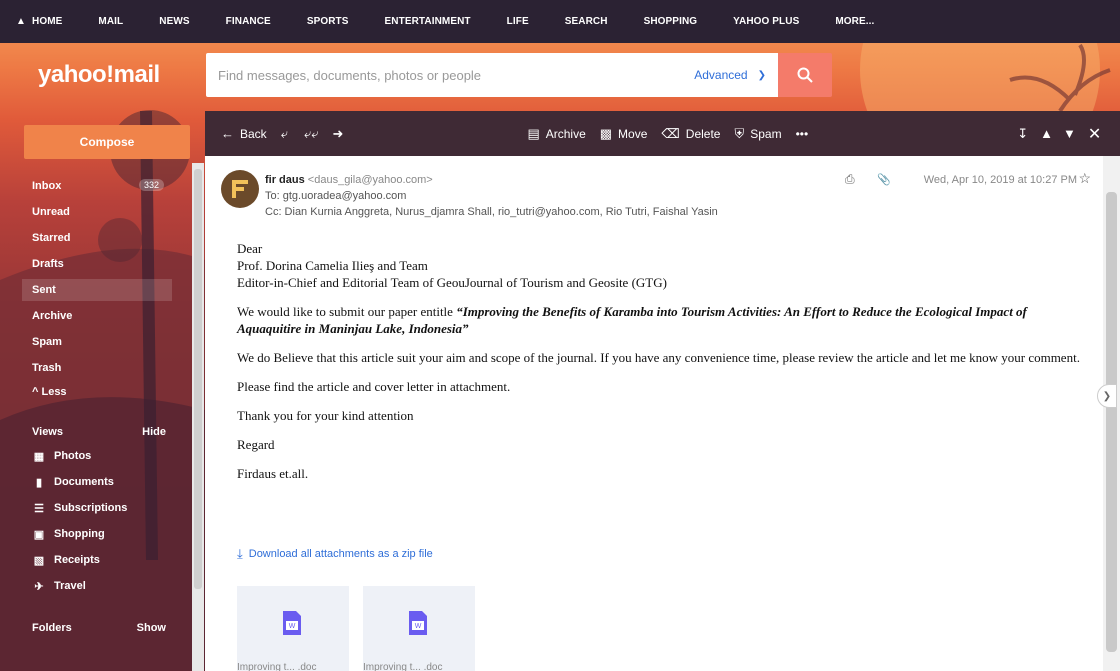  Describe the element at coordinates (248, 21) in the screenshot. I see `nav-finance: FINANCE` at that location.